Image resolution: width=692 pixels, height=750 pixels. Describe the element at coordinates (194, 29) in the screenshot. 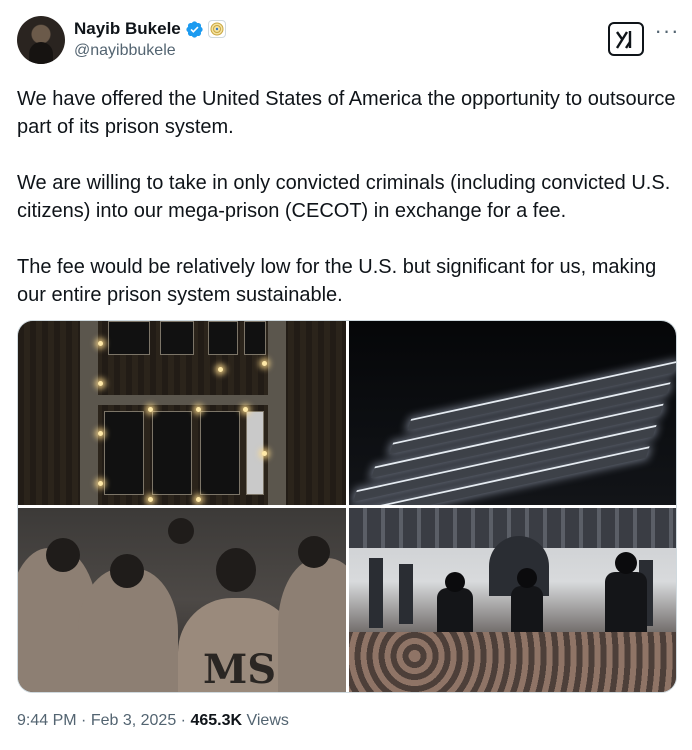

I see `verified-badge-icon` at that location.